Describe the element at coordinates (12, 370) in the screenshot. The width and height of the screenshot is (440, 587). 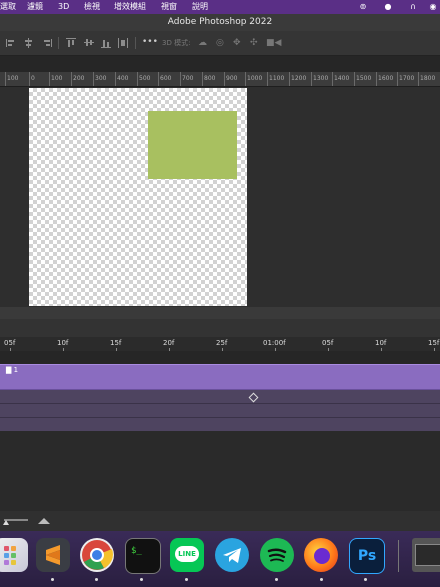
I see `track-label: ▇ 1` at that location.